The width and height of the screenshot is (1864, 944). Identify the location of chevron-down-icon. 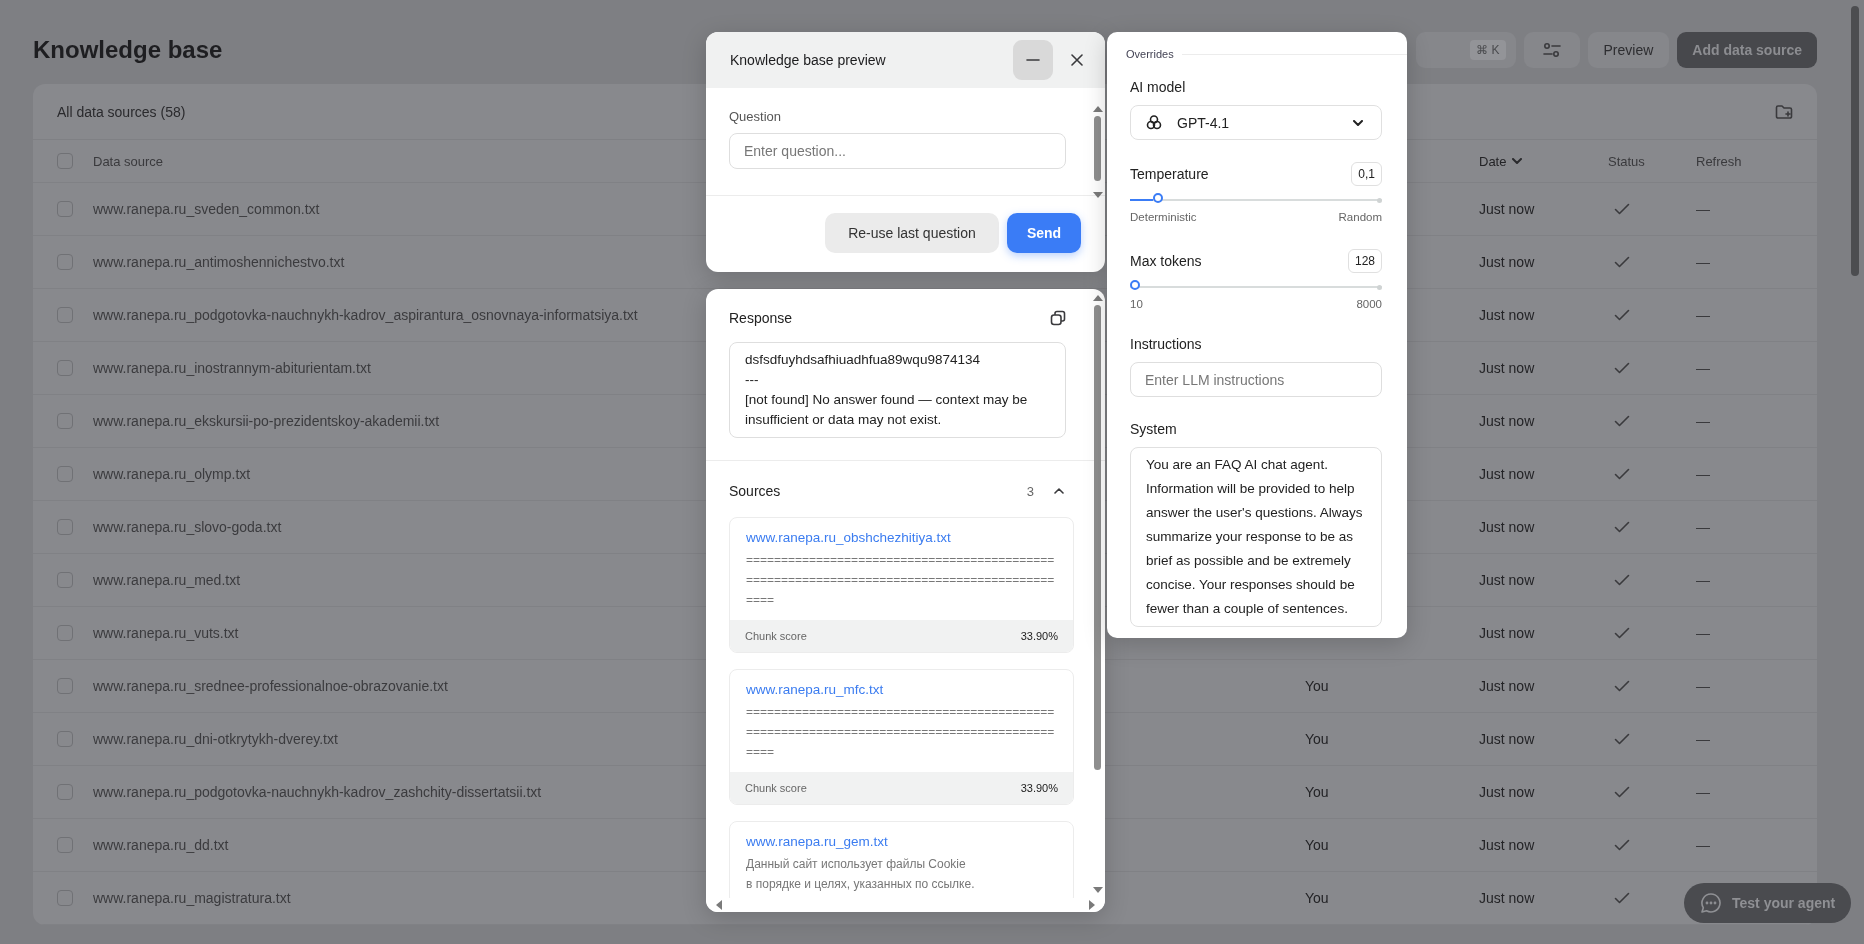
(1358, 122).